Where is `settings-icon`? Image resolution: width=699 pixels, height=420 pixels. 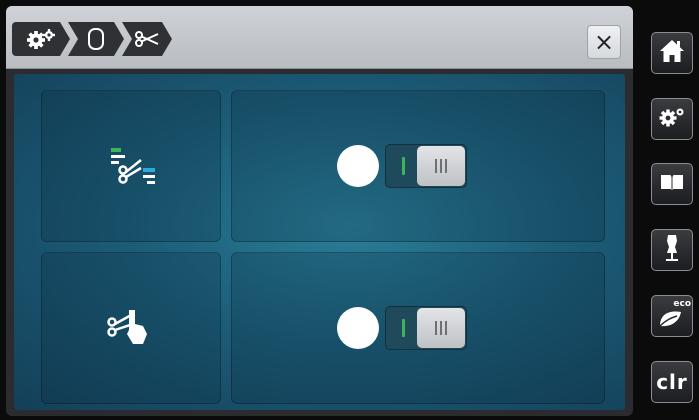
settings-icon is located at coordinates (672, 119).